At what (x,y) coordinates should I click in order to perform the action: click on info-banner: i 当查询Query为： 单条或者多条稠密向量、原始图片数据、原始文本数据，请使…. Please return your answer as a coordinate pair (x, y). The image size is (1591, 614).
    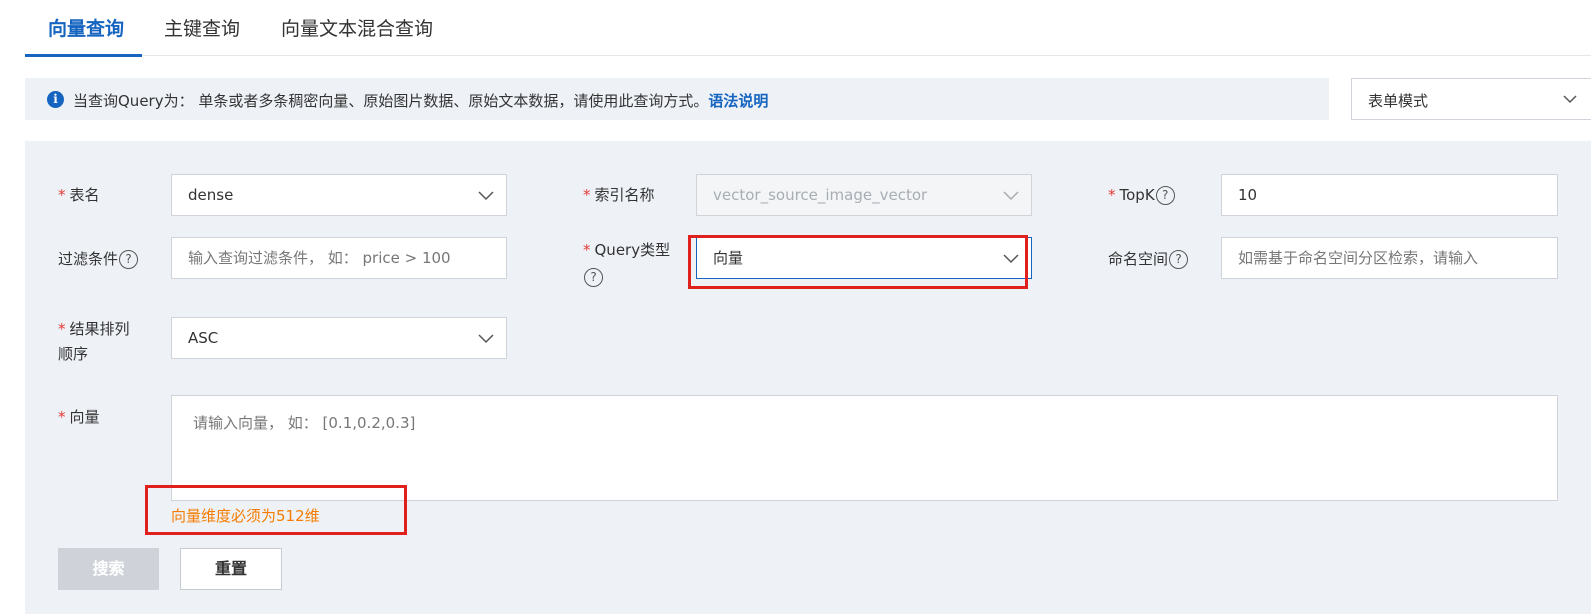
    Looking at the image, I should click on (677, 99).